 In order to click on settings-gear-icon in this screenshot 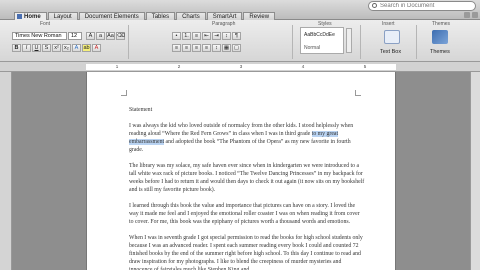, I will do `click(475, 15)`.